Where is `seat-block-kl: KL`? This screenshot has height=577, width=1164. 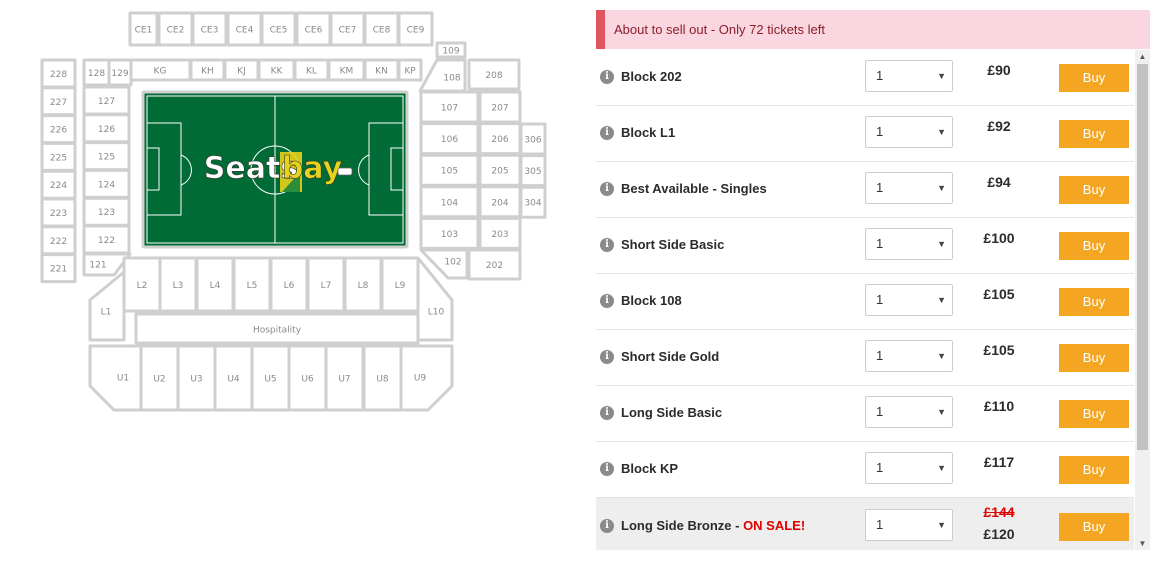
seat-block-kl: KL is located at coordinates (311, 70).